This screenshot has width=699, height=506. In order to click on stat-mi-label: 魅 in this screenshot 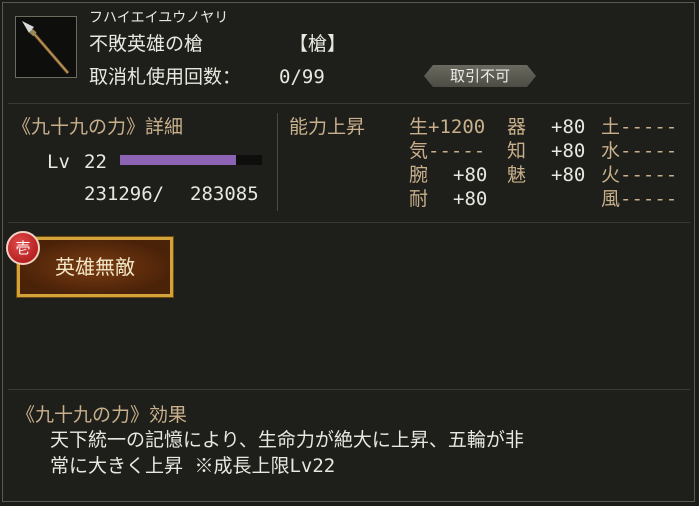, I will do `click(517, 175)`.